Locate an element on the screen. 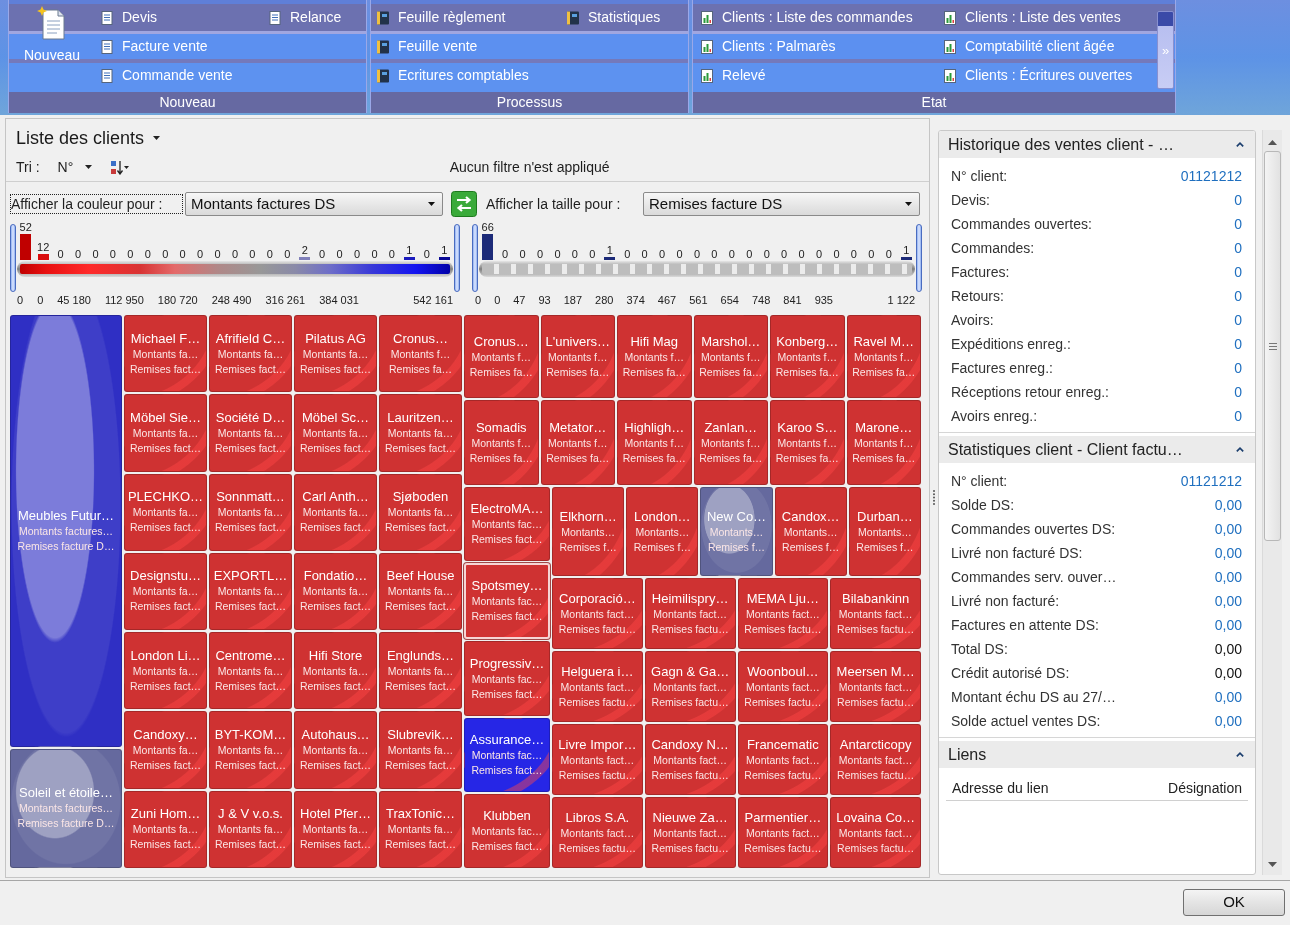 The height and width of the screenshot is (925, 1290). column-header: Désignation is located at coordinates (1205, 788).